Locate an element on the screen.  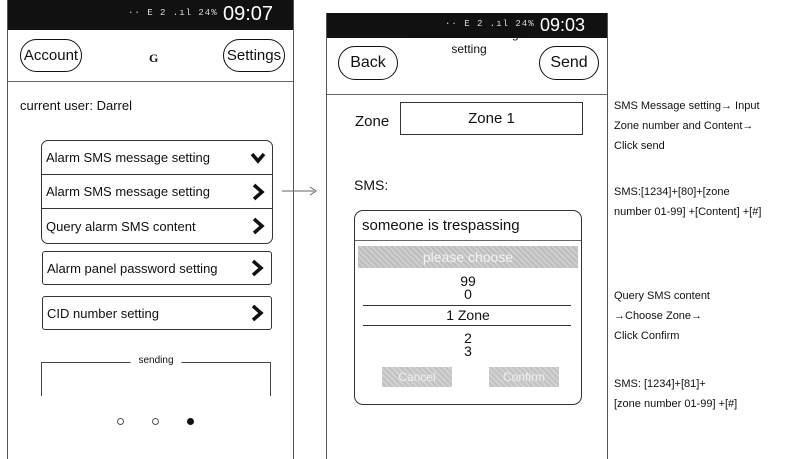
note-line: [zone number 01-99] +[#] is located at coordinates (676, 404).